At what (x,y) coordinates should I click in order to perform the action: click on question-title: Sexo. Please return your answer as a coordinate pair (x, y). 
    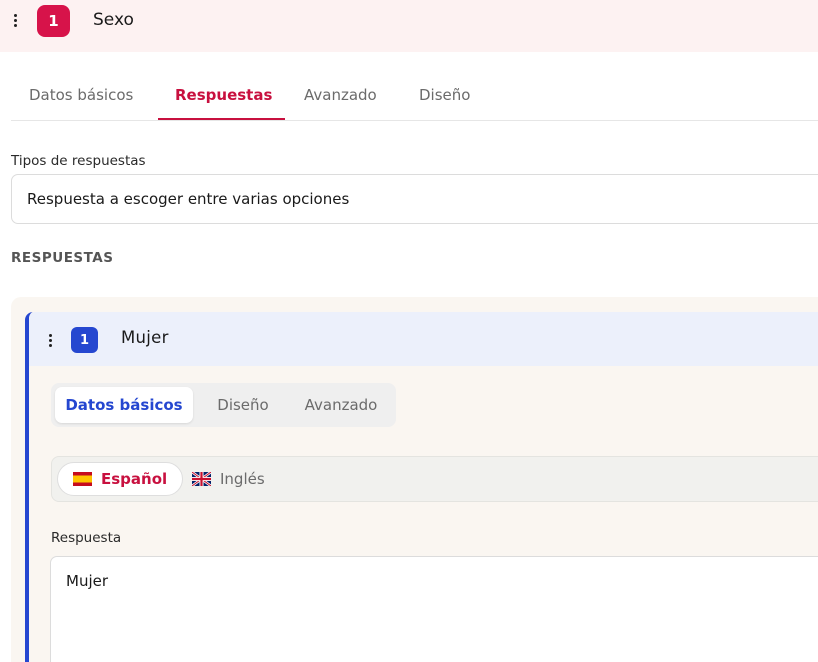
    Looking at the image, I should click on (113, 20).